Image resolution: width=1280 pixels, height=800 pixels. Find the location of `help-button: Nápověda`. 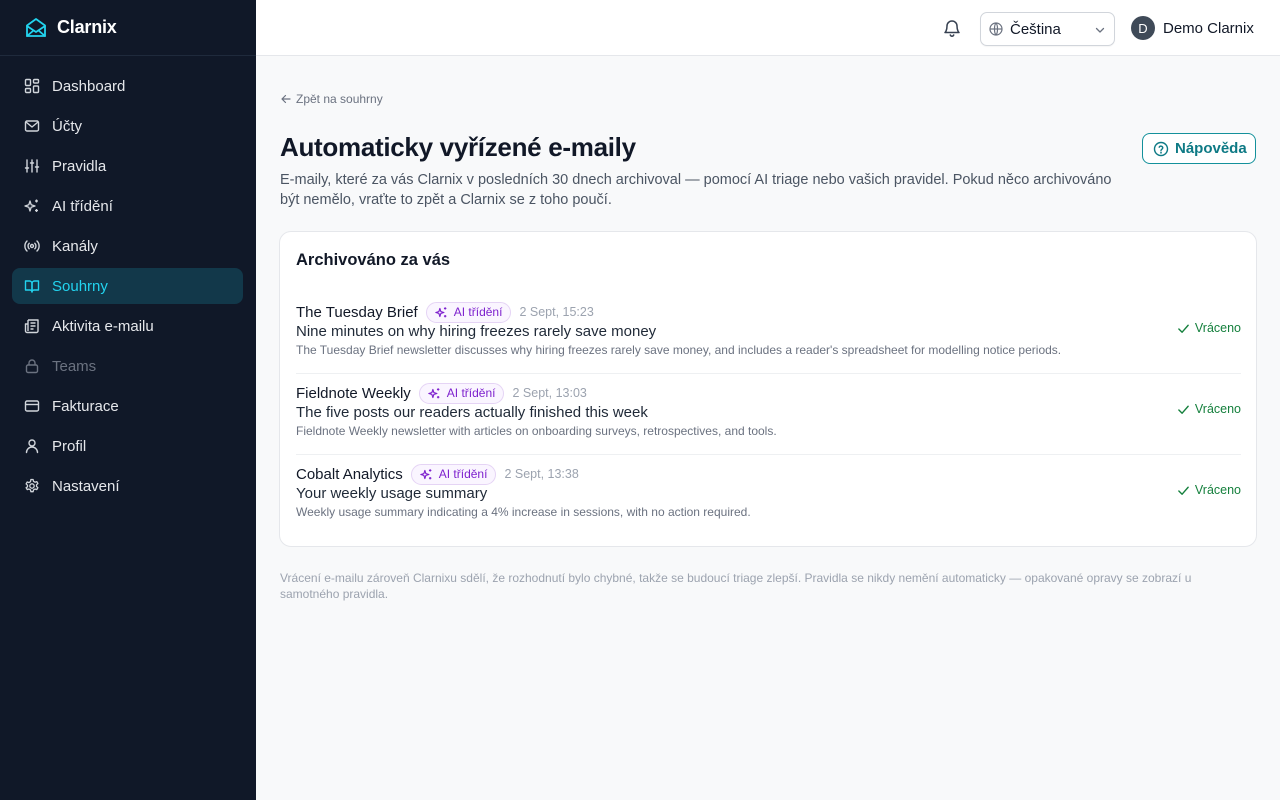

help-button: Nápověda is located at coordinates (1199, 148).